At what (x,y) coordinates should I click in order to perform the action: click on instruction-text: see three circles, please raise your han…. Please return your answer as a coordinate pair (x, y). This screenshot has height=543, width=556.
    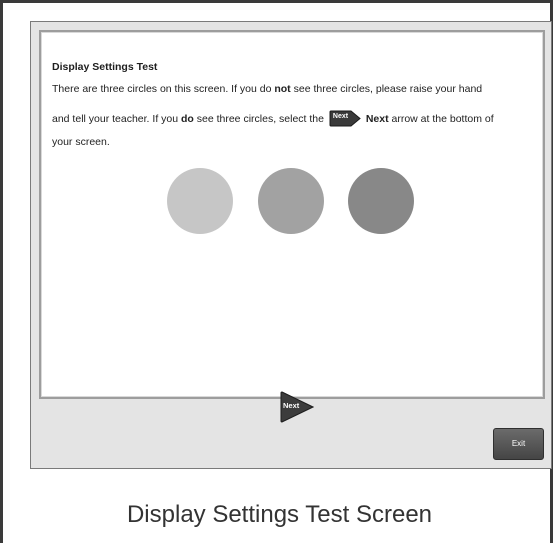
    Looking at the image, I should click on (386, 89).